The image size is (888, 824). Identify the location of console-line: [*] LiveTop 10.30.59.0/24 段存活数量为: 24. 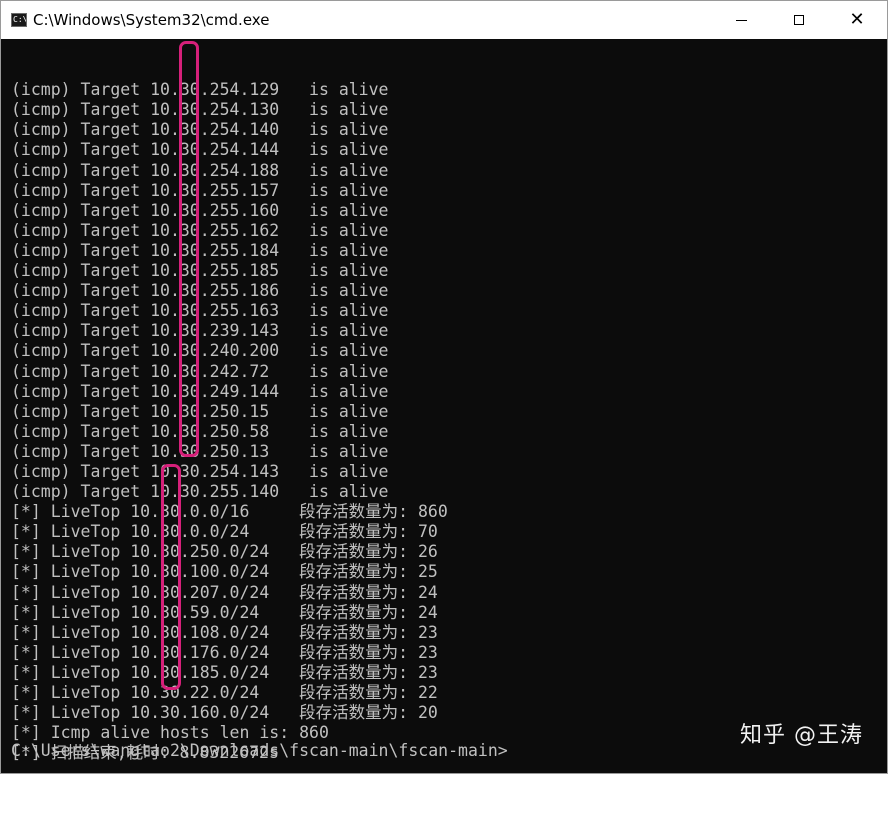
(224, 612).